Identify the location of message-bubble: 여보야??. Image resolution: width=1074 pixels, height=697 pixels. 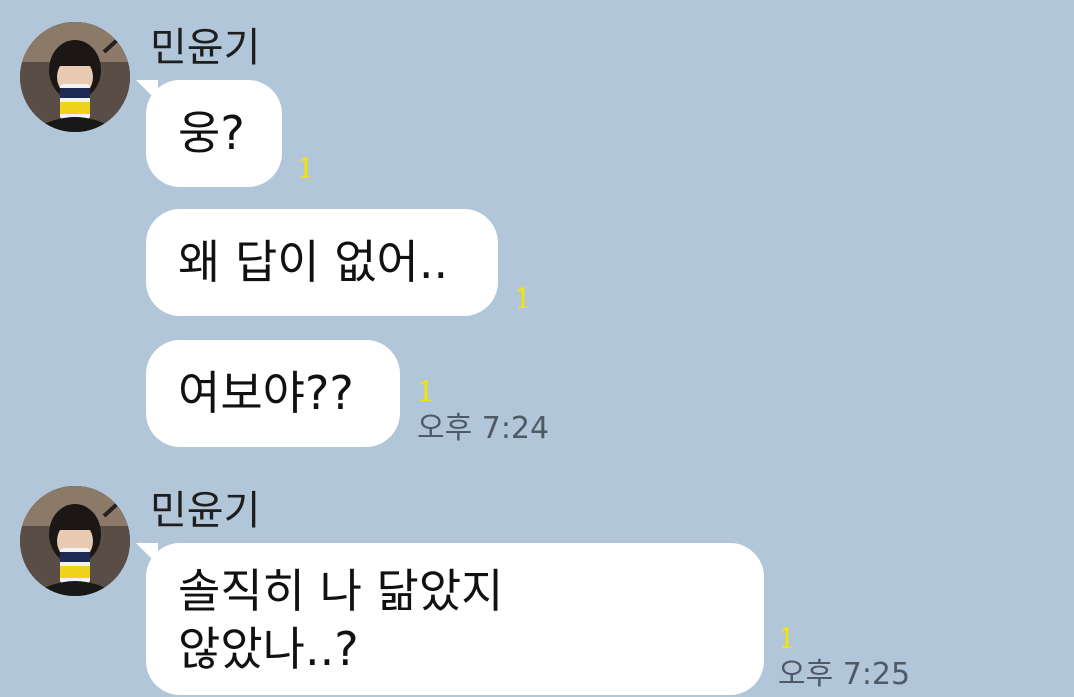
(273, 393).